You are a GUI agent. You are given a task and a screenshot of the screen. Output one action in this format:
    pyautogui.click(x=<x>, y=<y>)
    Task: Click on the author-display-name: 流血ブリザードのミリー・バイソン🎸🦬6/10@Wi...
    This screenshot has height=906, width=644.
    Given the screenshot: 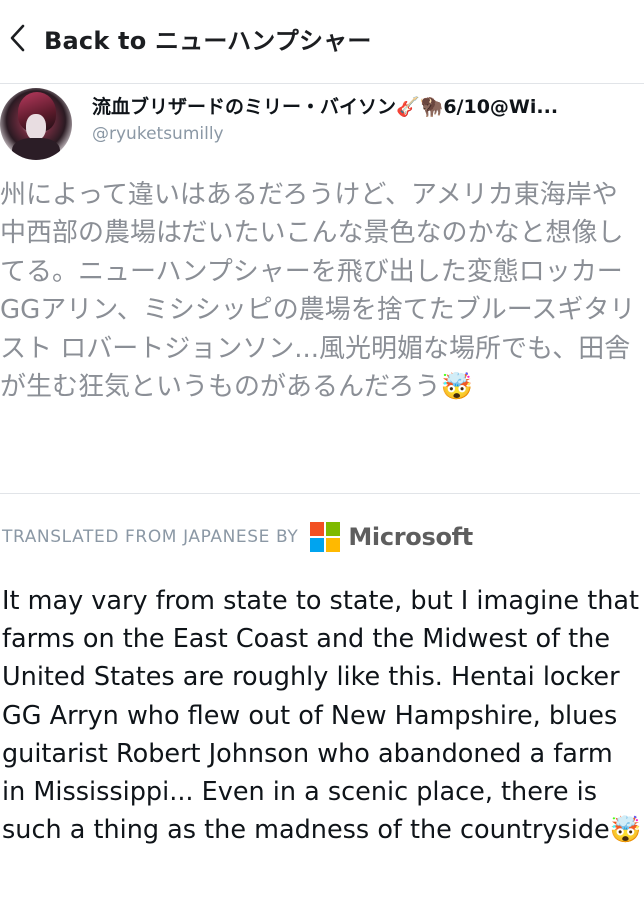 What is the action you would take?
    pyautogui.click(x=366, y=105)
    